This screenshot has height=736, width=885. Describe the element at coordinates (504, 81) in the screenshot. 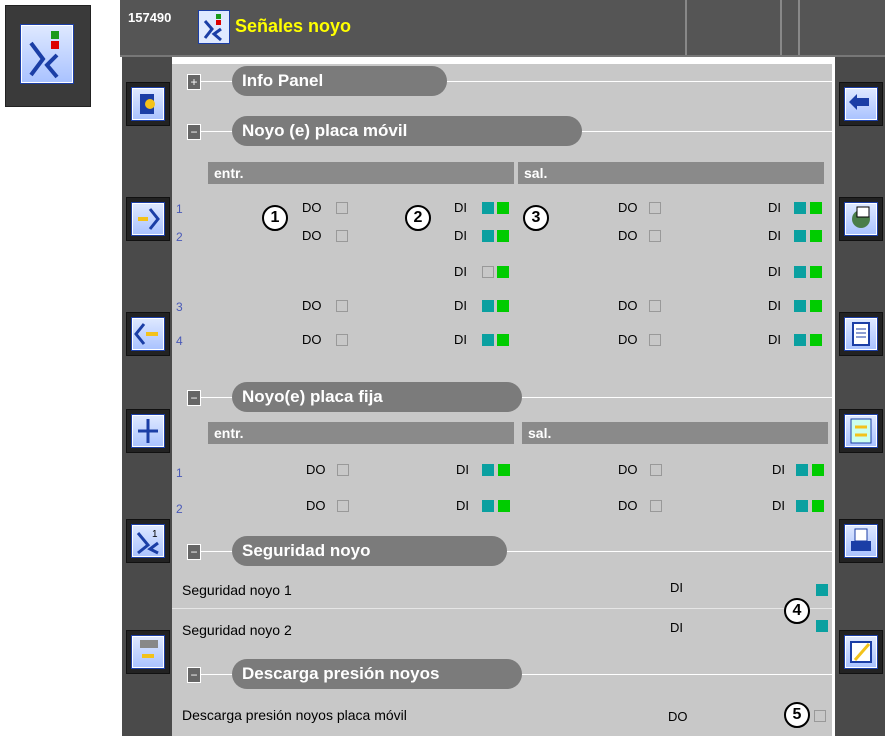

I see `section-info-panel: + Info Panel` at that location.